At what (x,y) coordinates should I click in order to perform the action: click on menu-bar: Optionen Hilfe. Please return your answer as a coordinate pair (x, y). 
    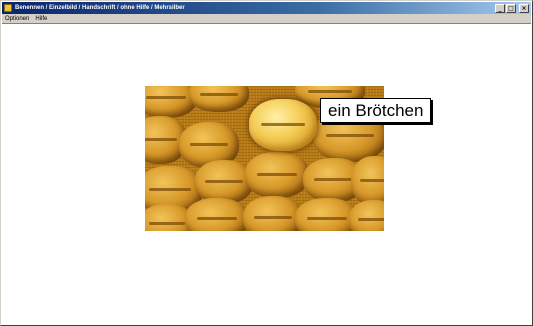
    Looking at the image, I should click on (266, 19).